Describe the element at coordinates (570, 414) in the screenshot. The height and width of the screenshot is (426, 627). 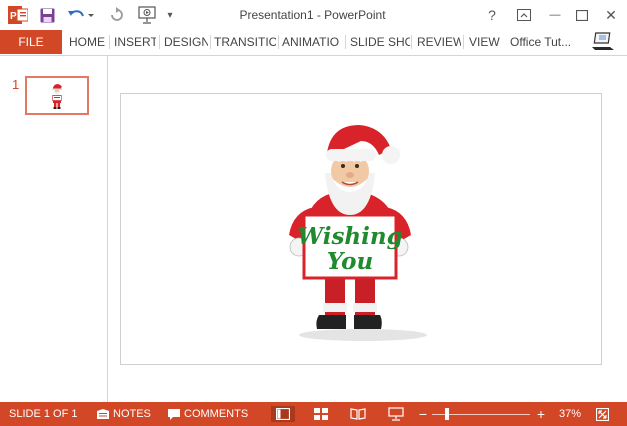
I see `zoom-level: 37%` at that location.